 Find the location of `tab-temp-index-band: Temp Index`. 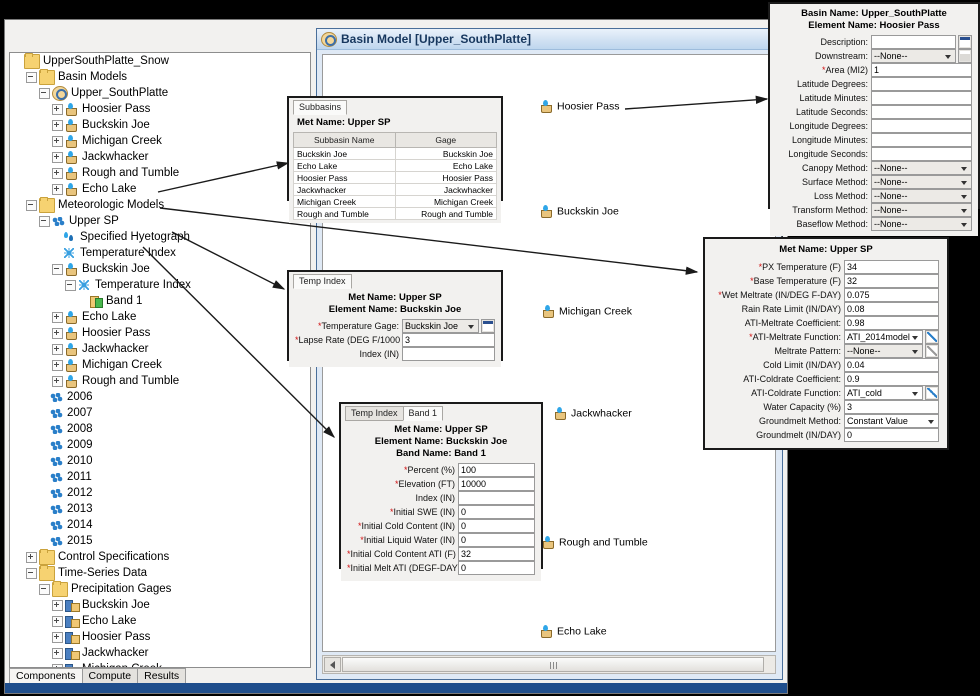

tab-temp-index-band: Temp Index is located at coordinates (374, 413).